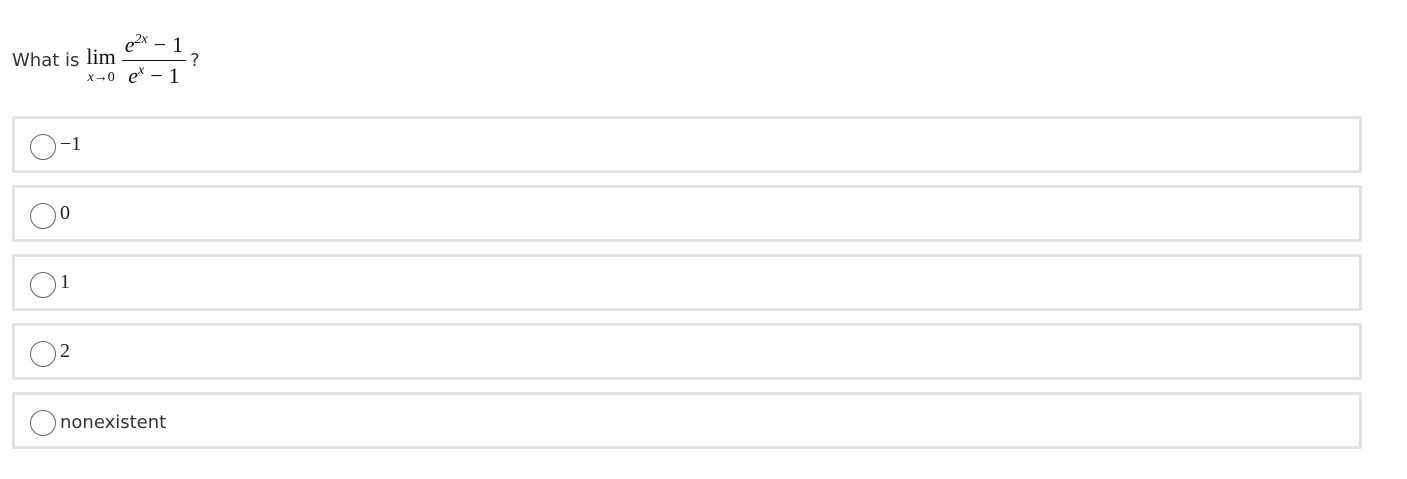  I want to click on denominator: ex −1, so click(153, 75).